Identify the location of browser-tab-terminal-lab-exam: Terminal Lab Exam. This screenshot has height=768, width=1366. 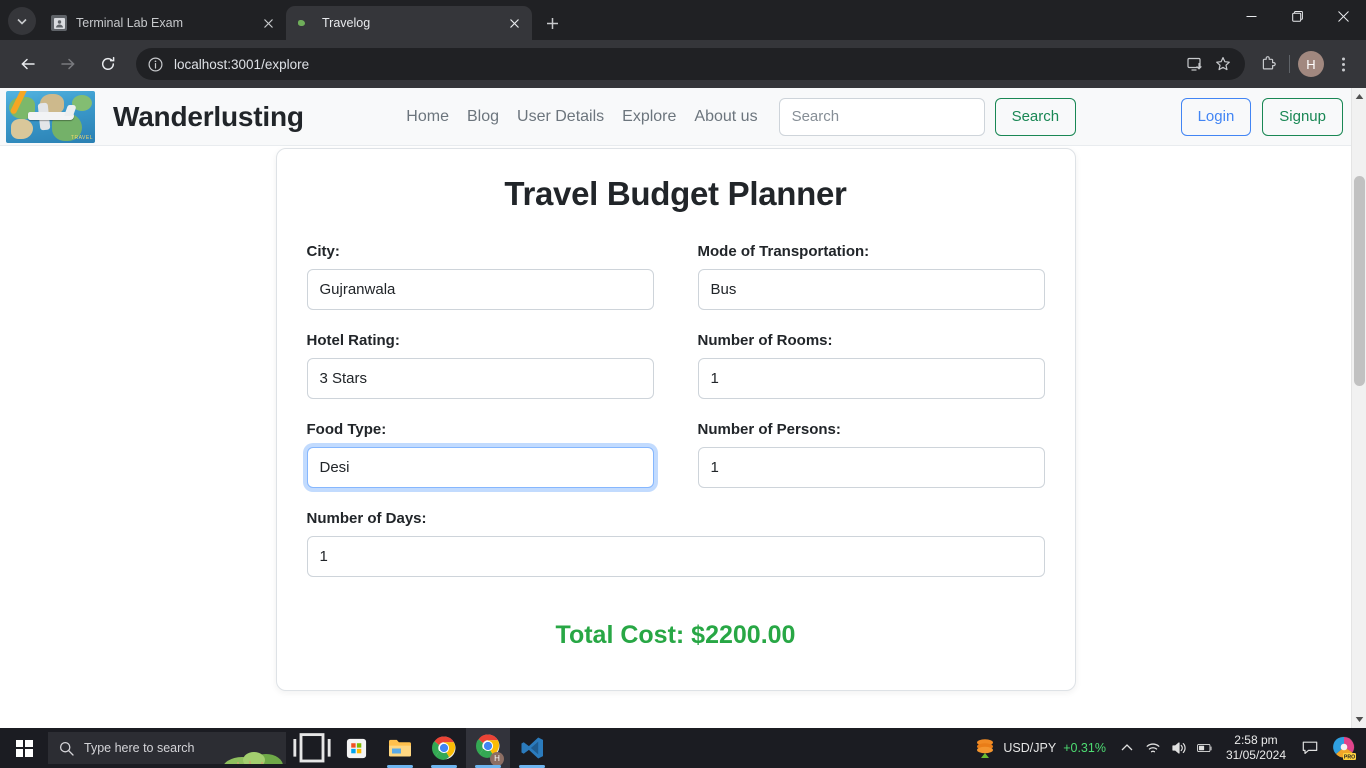
(163, 23).